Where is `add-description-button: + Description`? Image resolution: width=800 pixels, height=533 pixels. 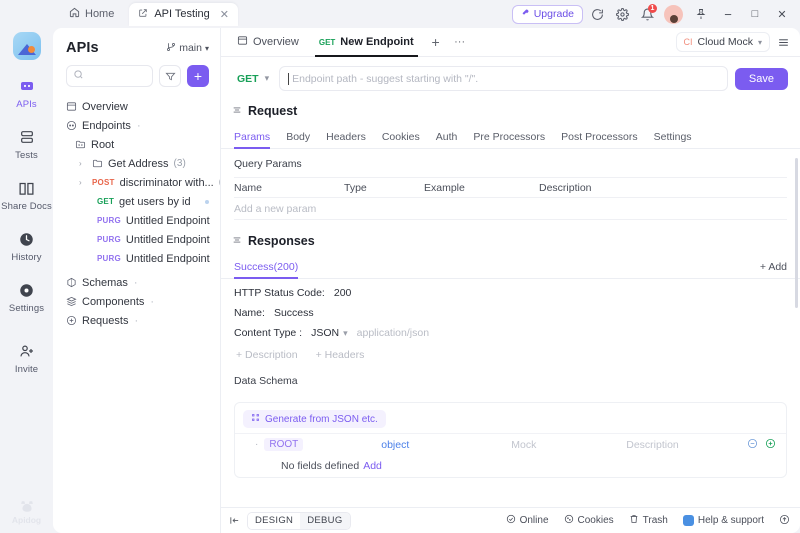 add-description-button: + Description is located at coordinates (267, 355).